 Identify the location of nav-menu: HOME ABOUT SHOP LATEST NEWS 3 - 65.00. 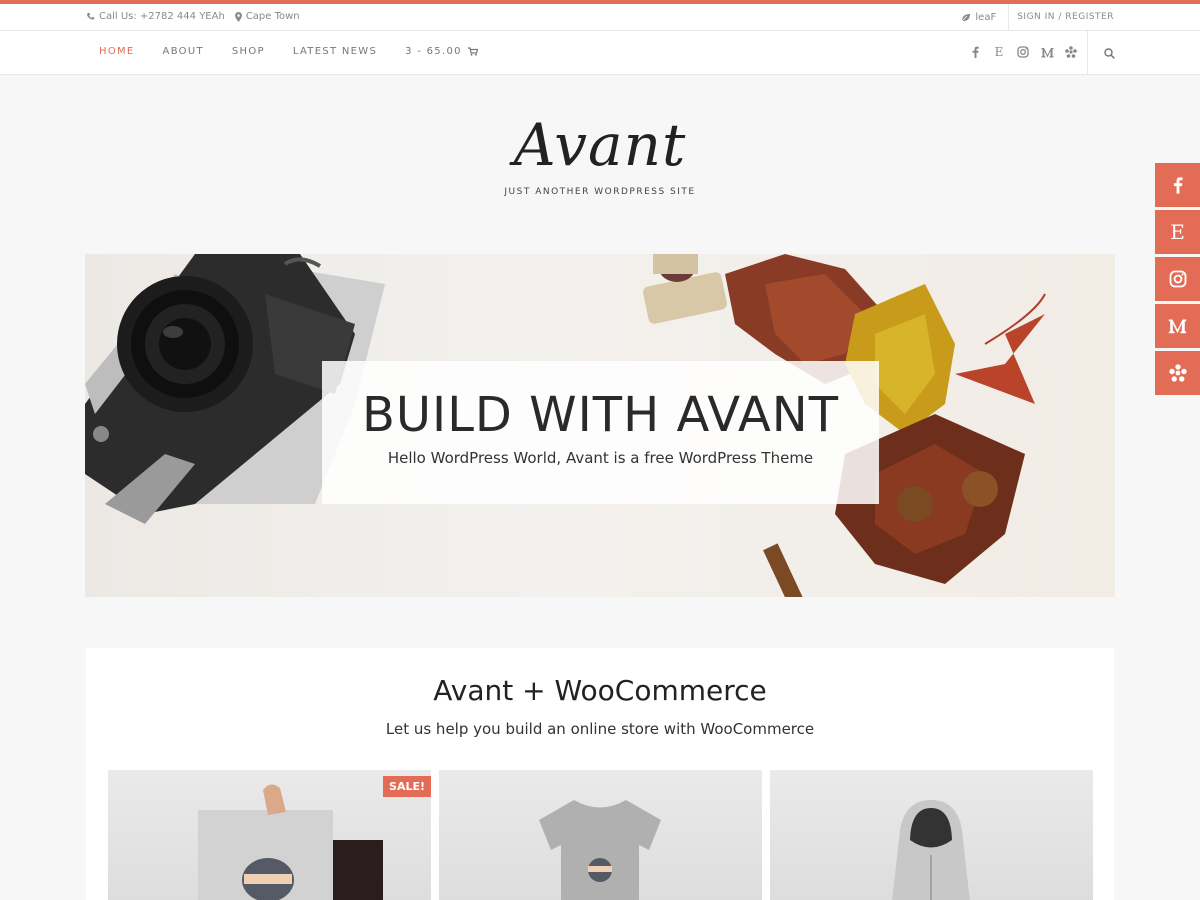
(288, 51).